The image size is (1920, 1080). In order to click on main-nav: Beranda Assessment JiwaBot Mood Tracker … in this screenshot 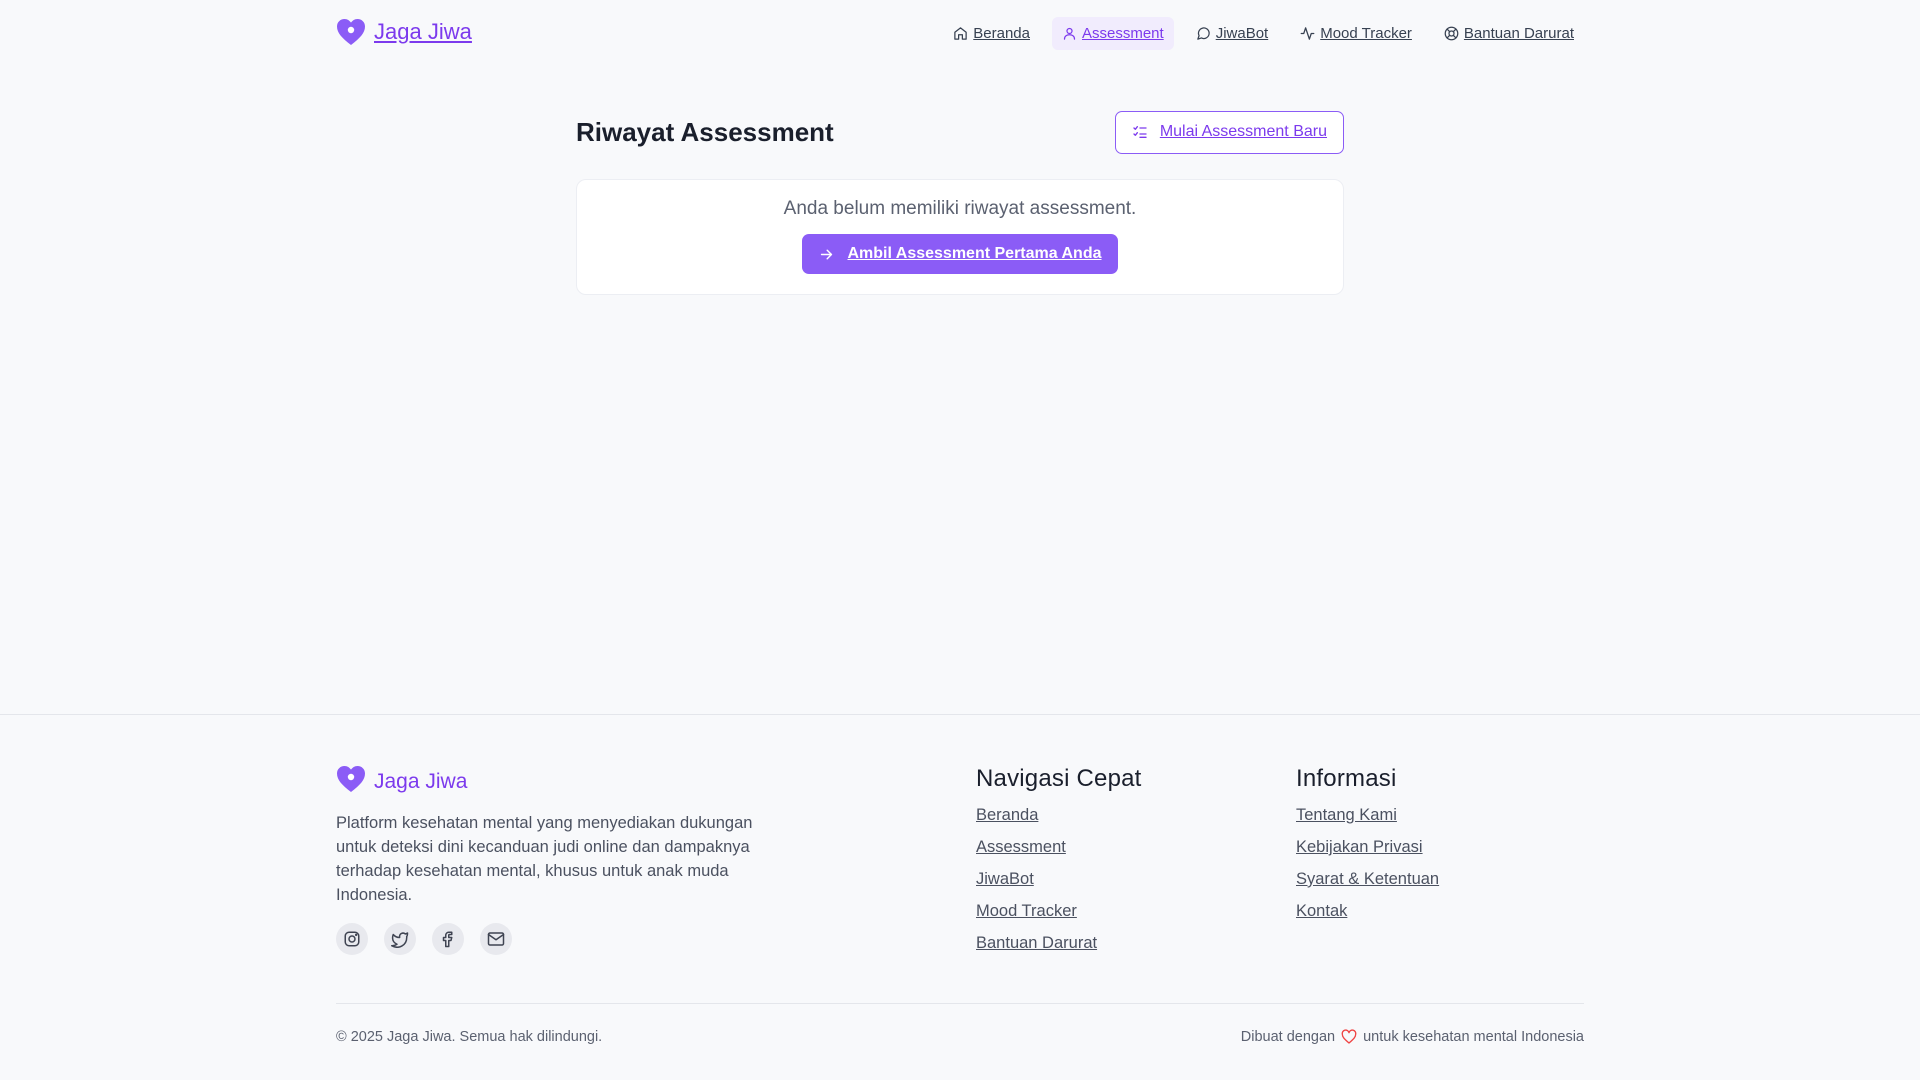, I will do `click(1263, 33)`.